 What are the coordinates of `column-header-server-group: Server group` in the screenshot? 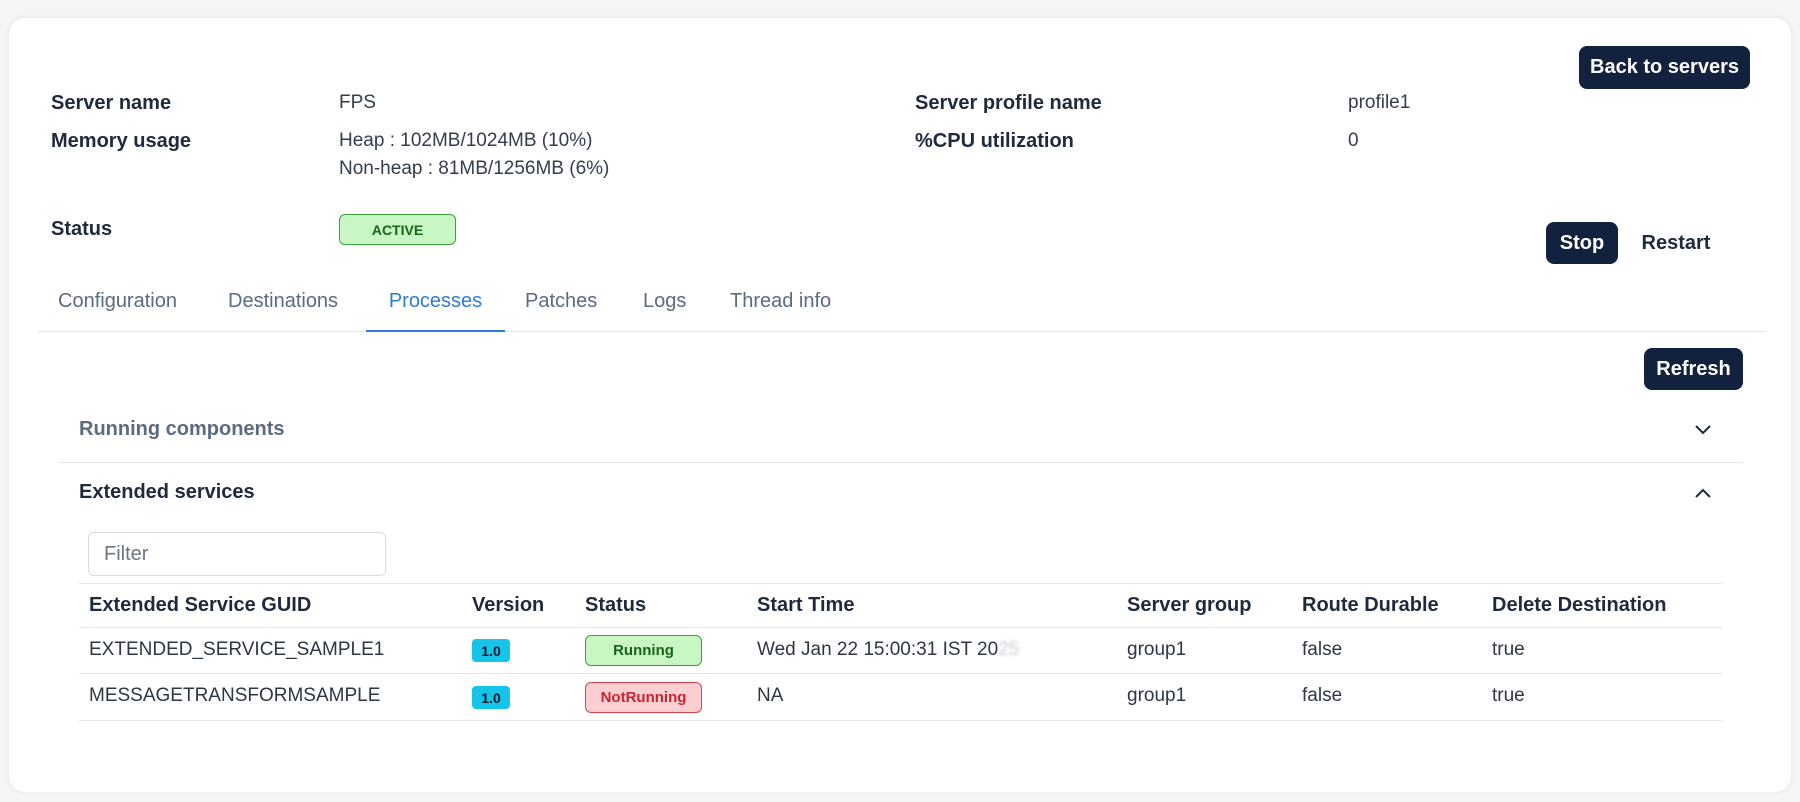 It's located at (1189, 605).